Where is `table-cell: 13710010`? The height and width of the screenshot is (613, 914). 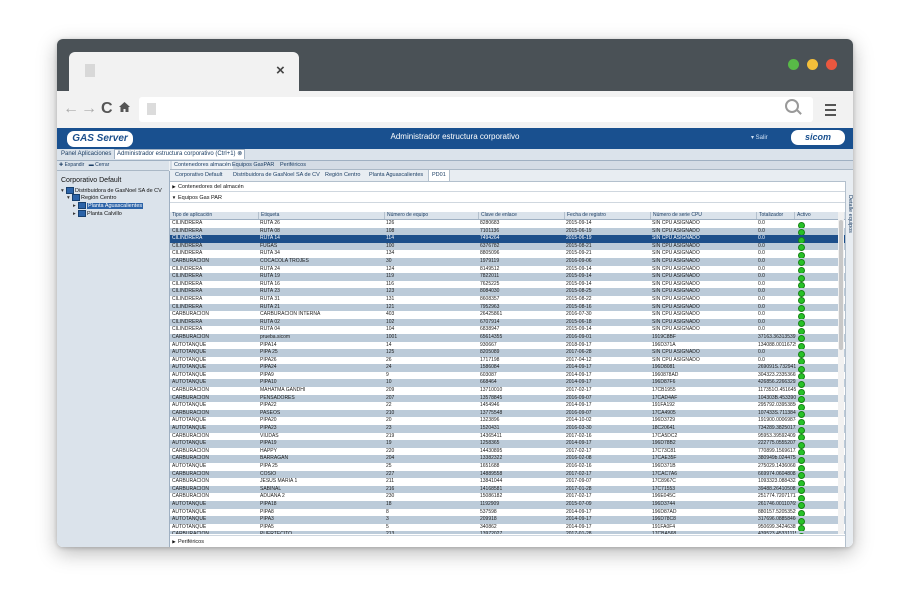
table-cell: 13710010 is located at coordinates (491, 390).